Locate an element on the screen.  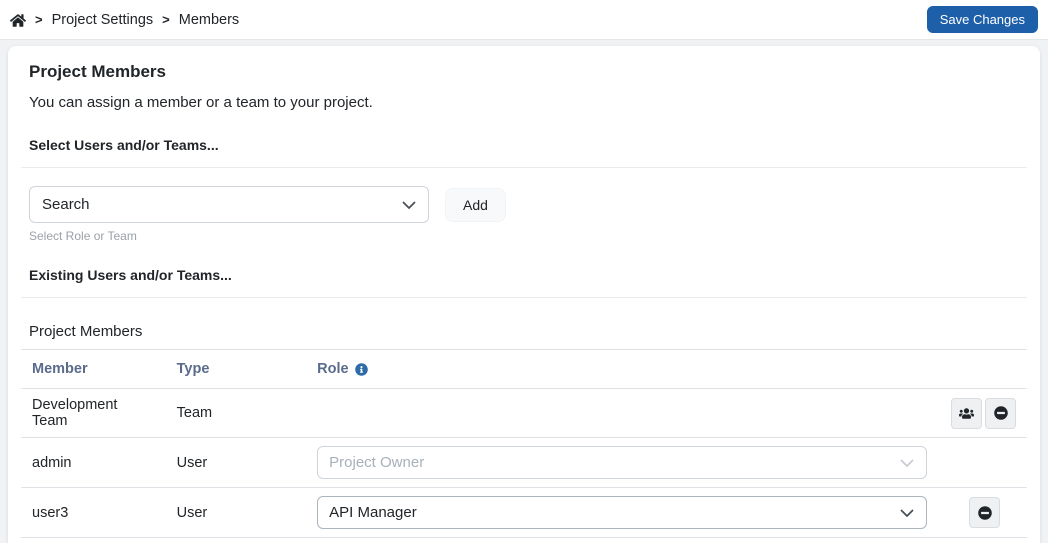
role-select: API Manager is located at coordinates (622, 512).